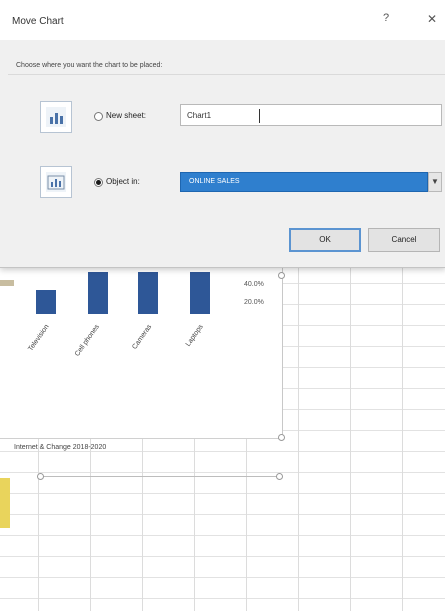 The width and height of the screenshot is (445, 611). What do you see at coordinates (259, 116) in the screenshot?
I see `text-cursor` at bounding box center [259, 116].